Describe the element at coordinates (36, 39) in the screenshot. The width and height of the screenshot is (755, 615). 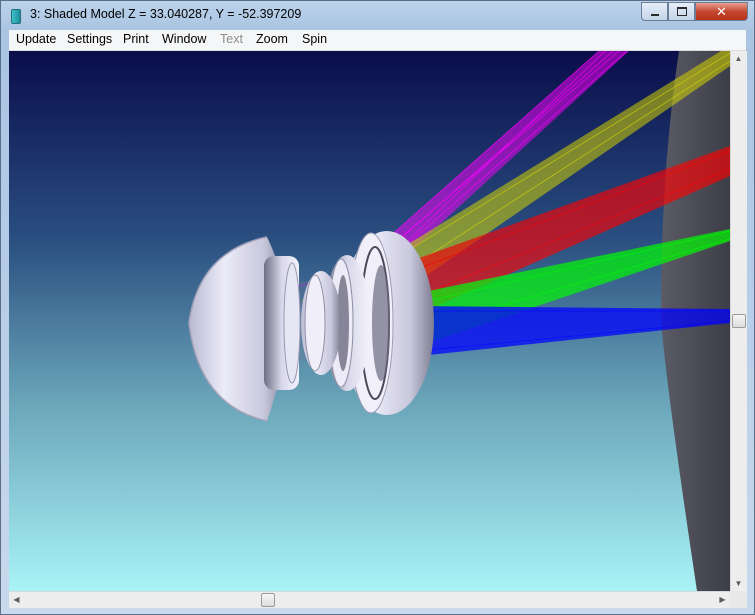
I see `menu-update: Update` at that location.